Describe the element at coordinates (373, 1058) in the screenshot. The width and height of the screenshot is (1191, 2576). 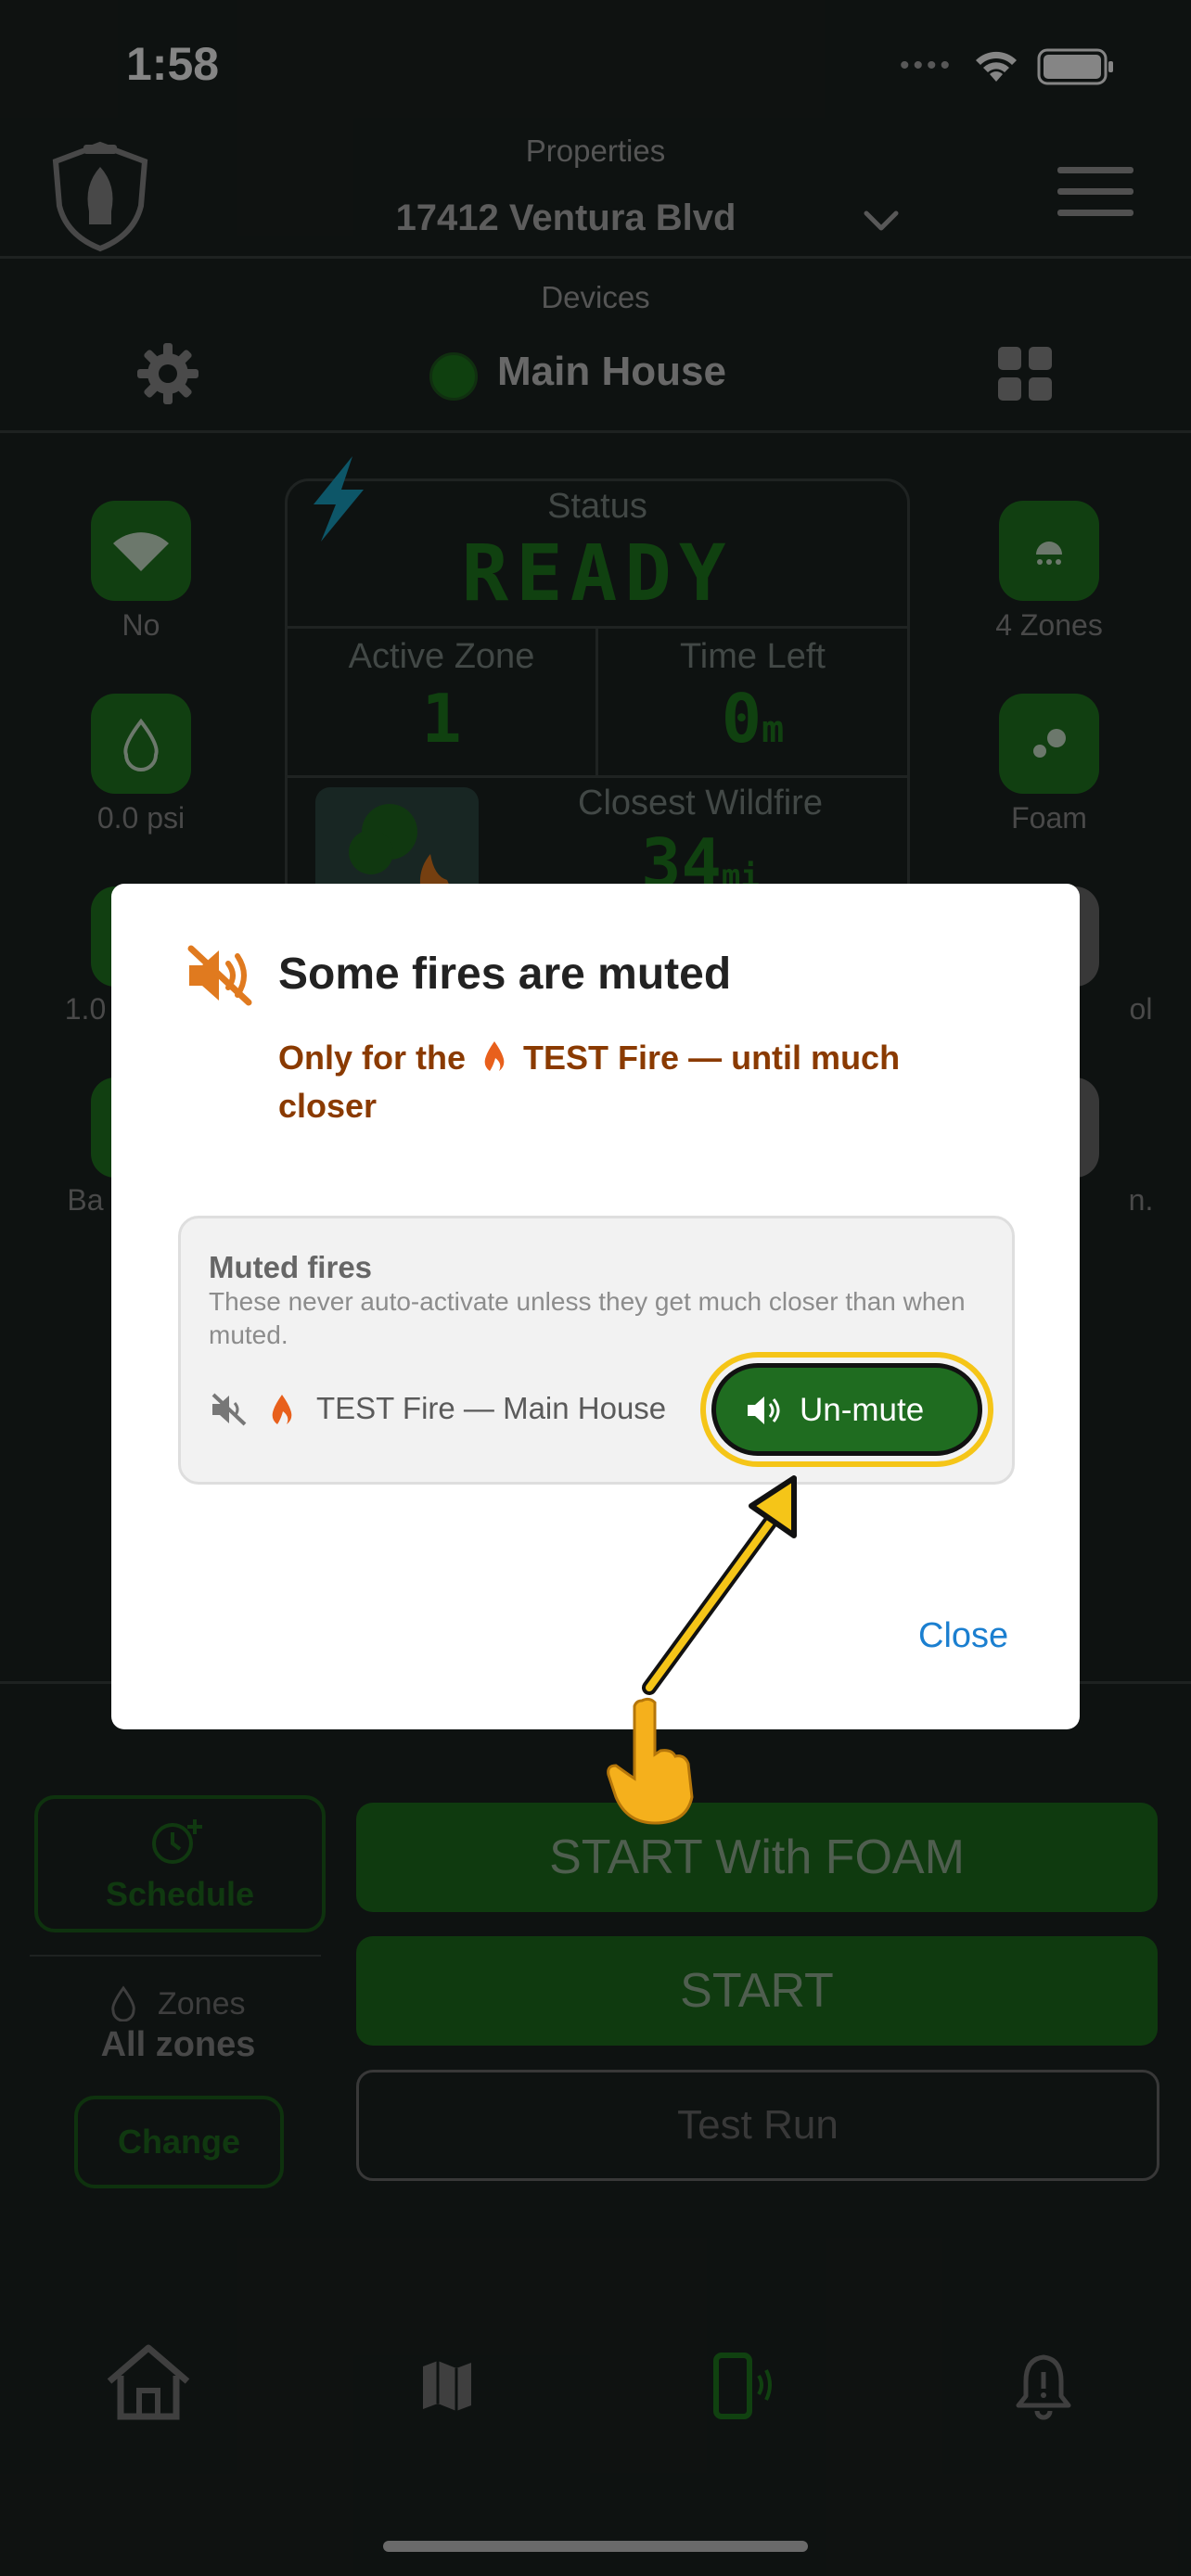
I see `dialog-subtitle-prefix: Only for the` at that location.